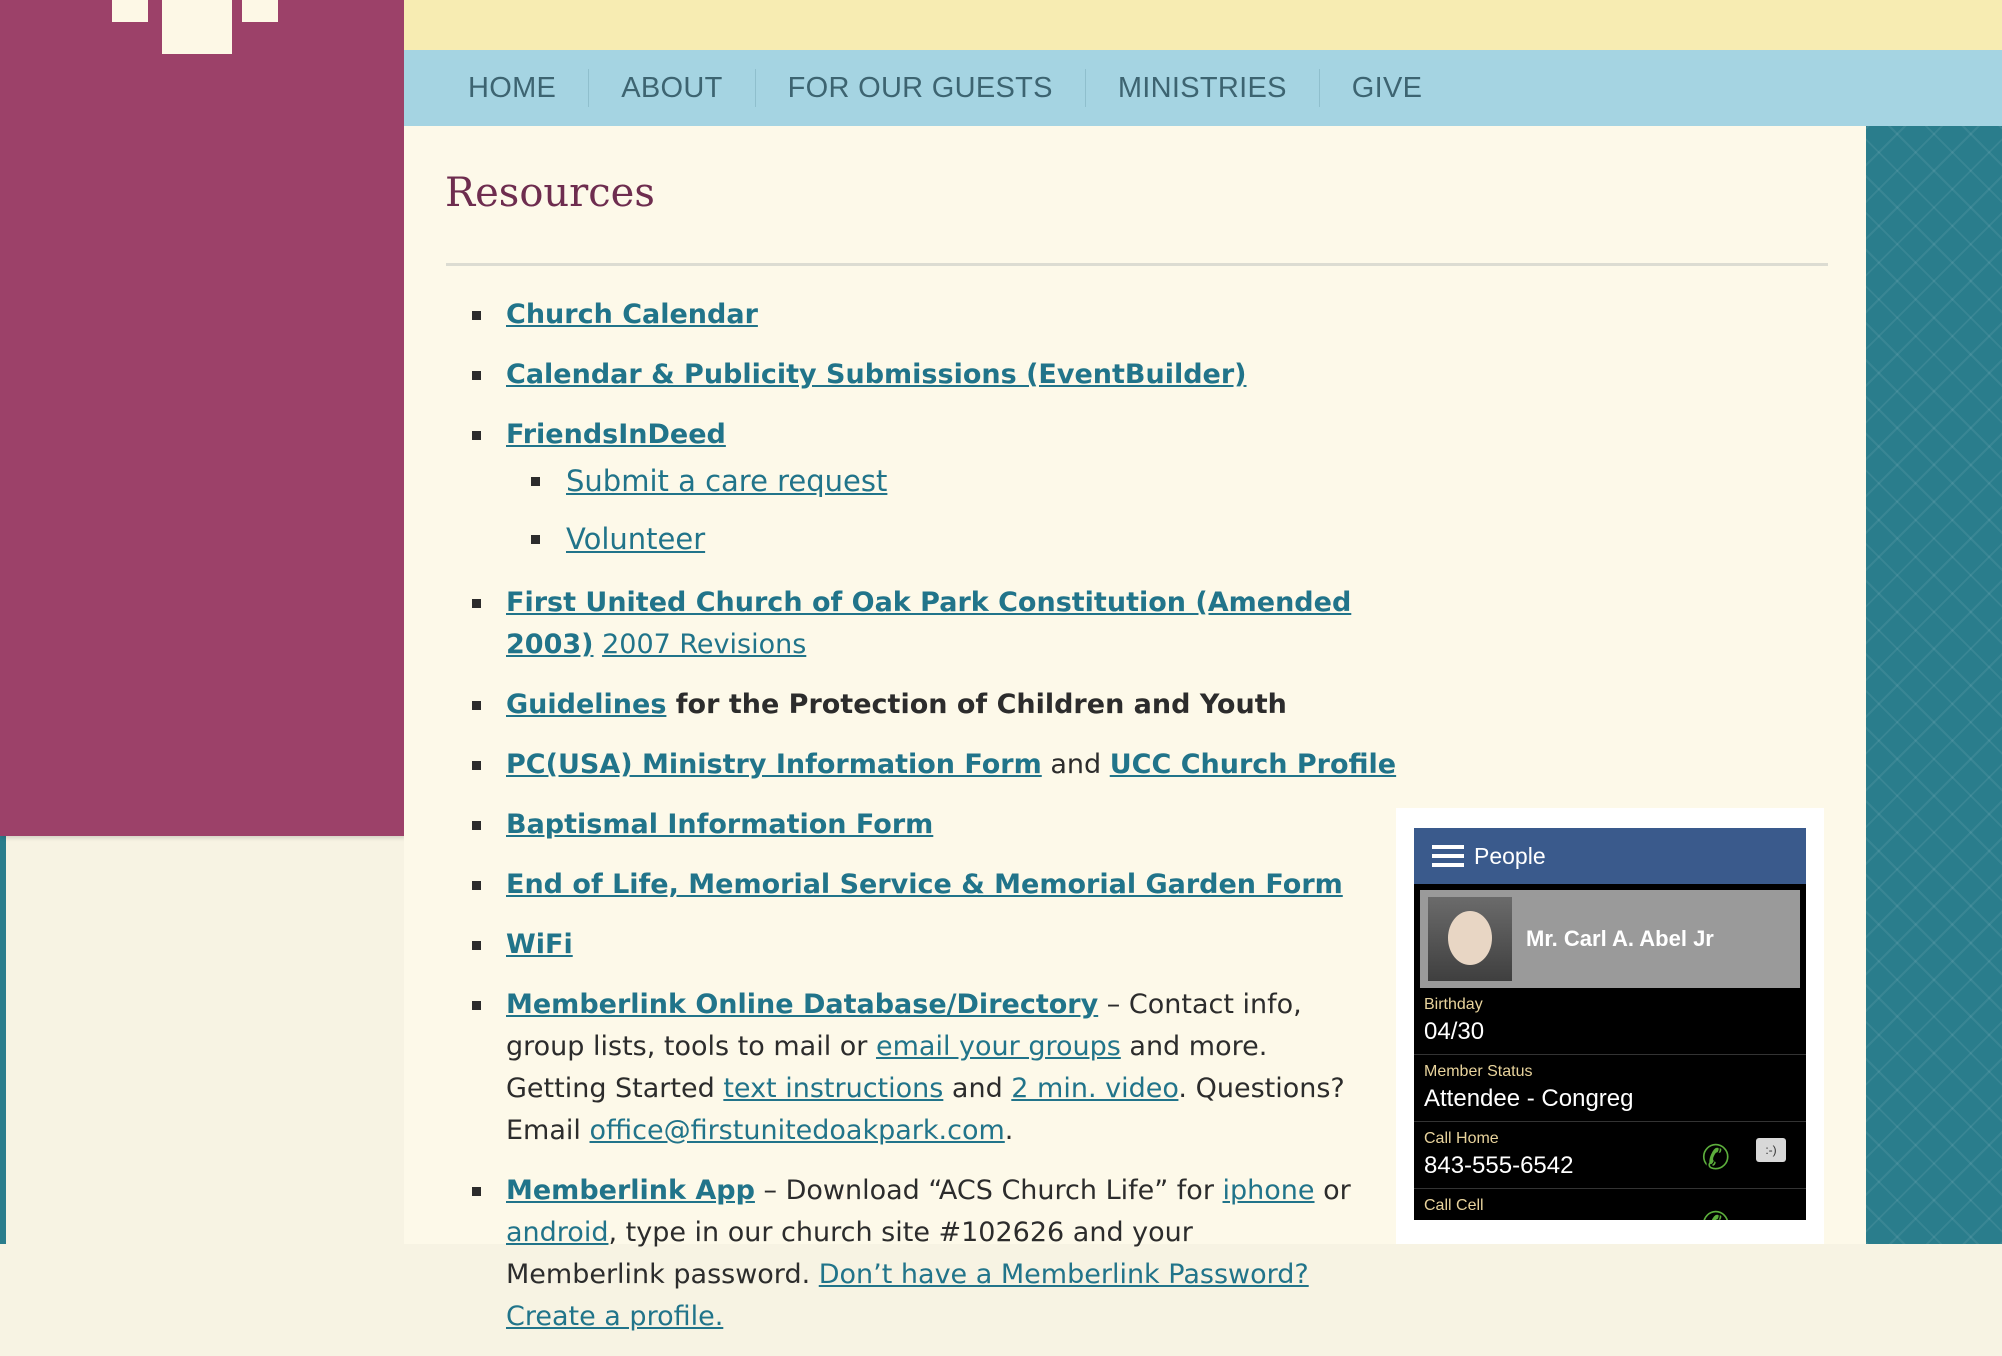 This screenshot has width=2002, height=1356. I want to click on or-text: or, so click(1332, 1190).